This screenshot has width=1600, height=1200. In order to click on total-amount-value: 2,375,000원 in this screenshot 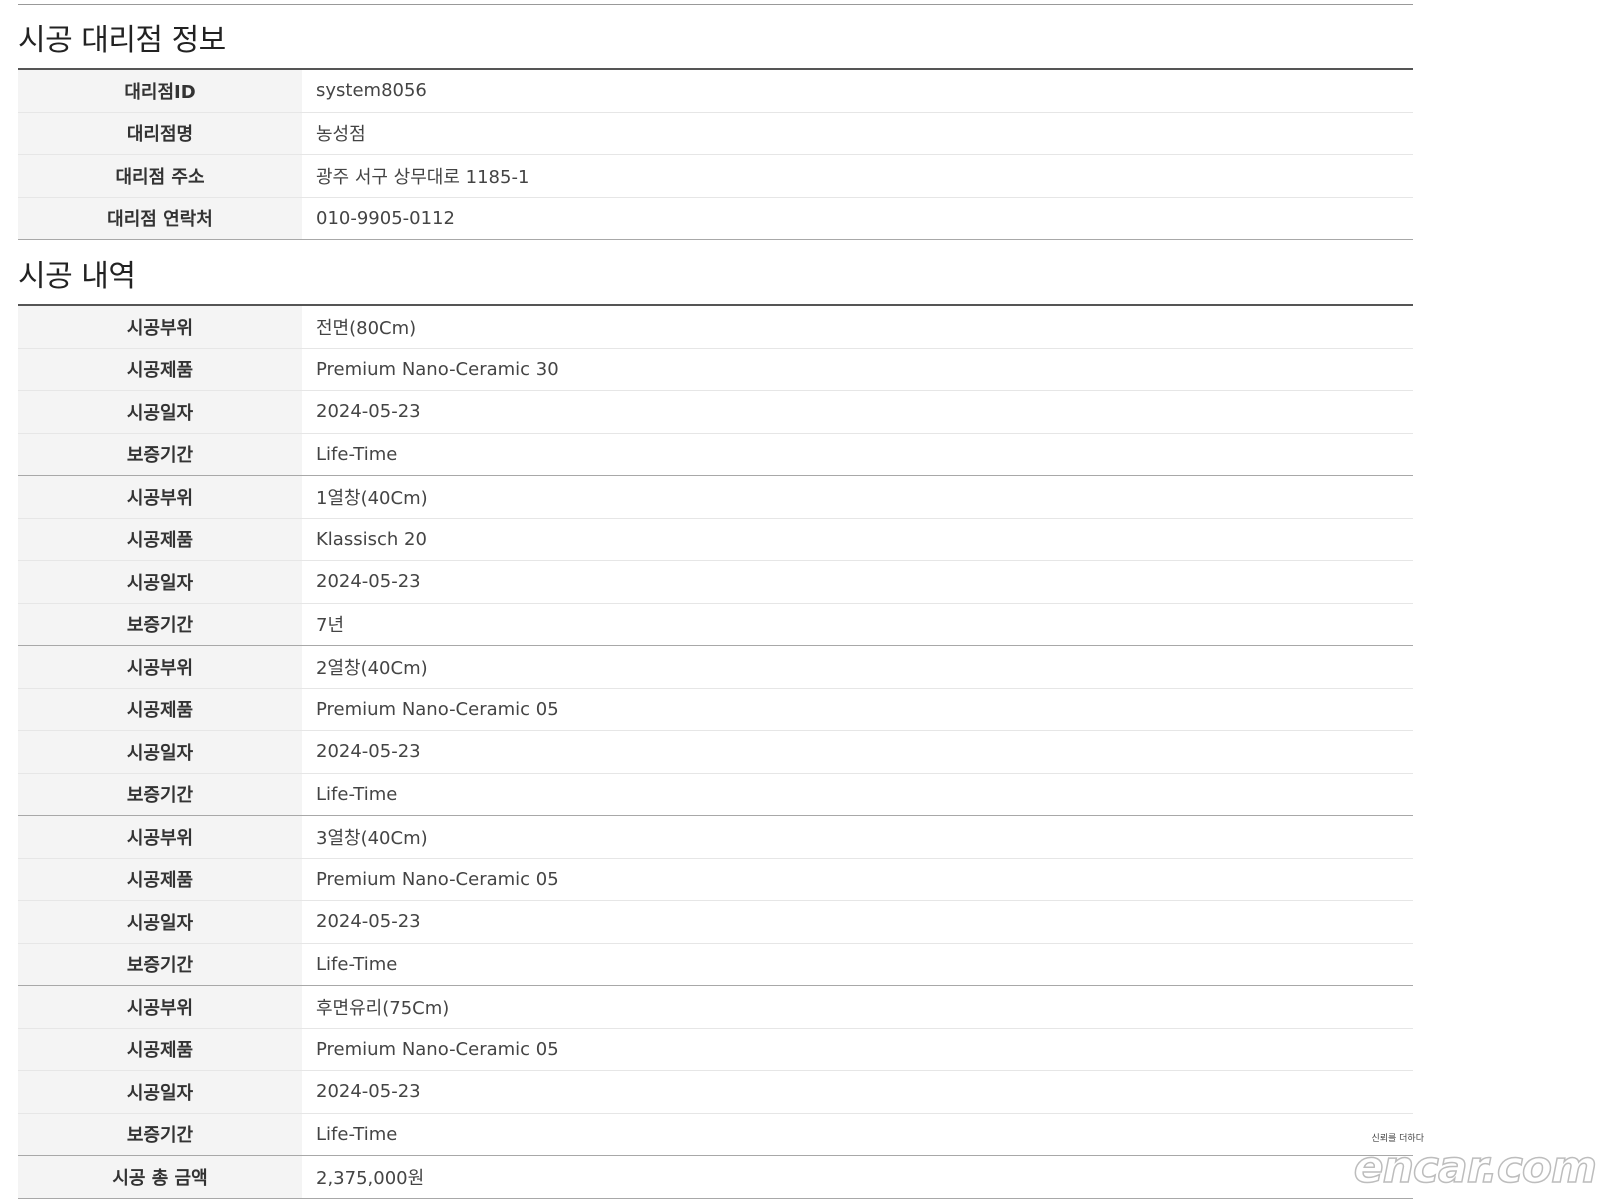, I will do `click(857, 1177)`.